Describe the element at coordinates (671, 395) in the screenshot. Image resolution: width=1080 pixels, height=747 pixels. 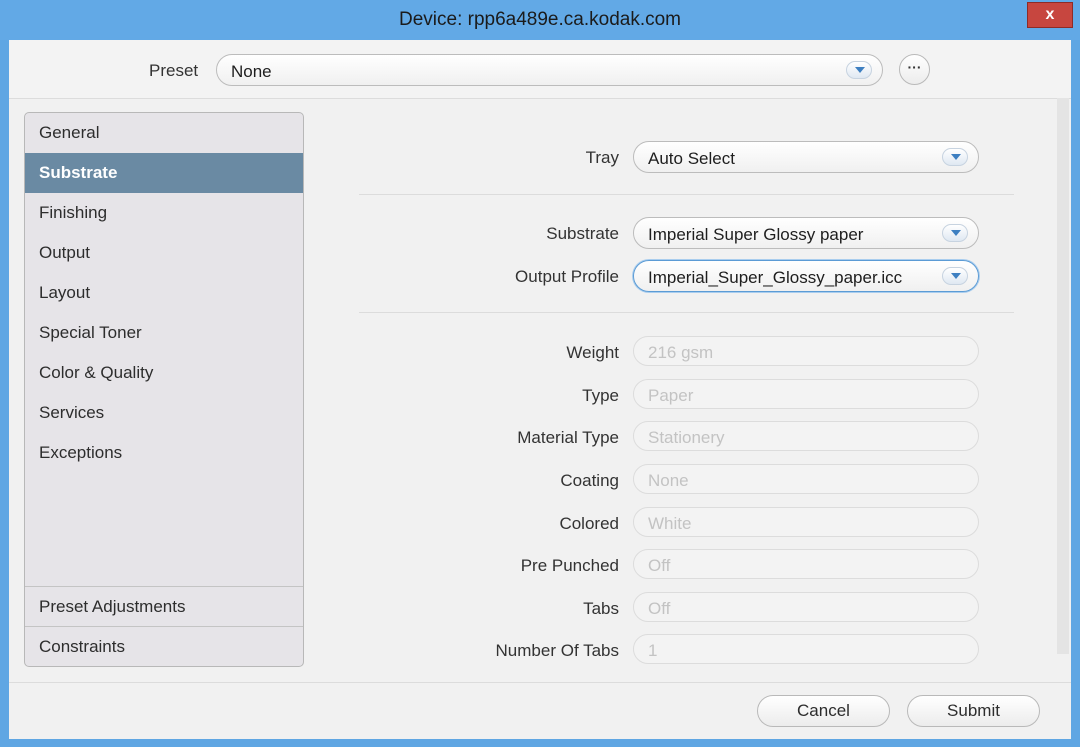
I see `type-value: Paper` at that location.